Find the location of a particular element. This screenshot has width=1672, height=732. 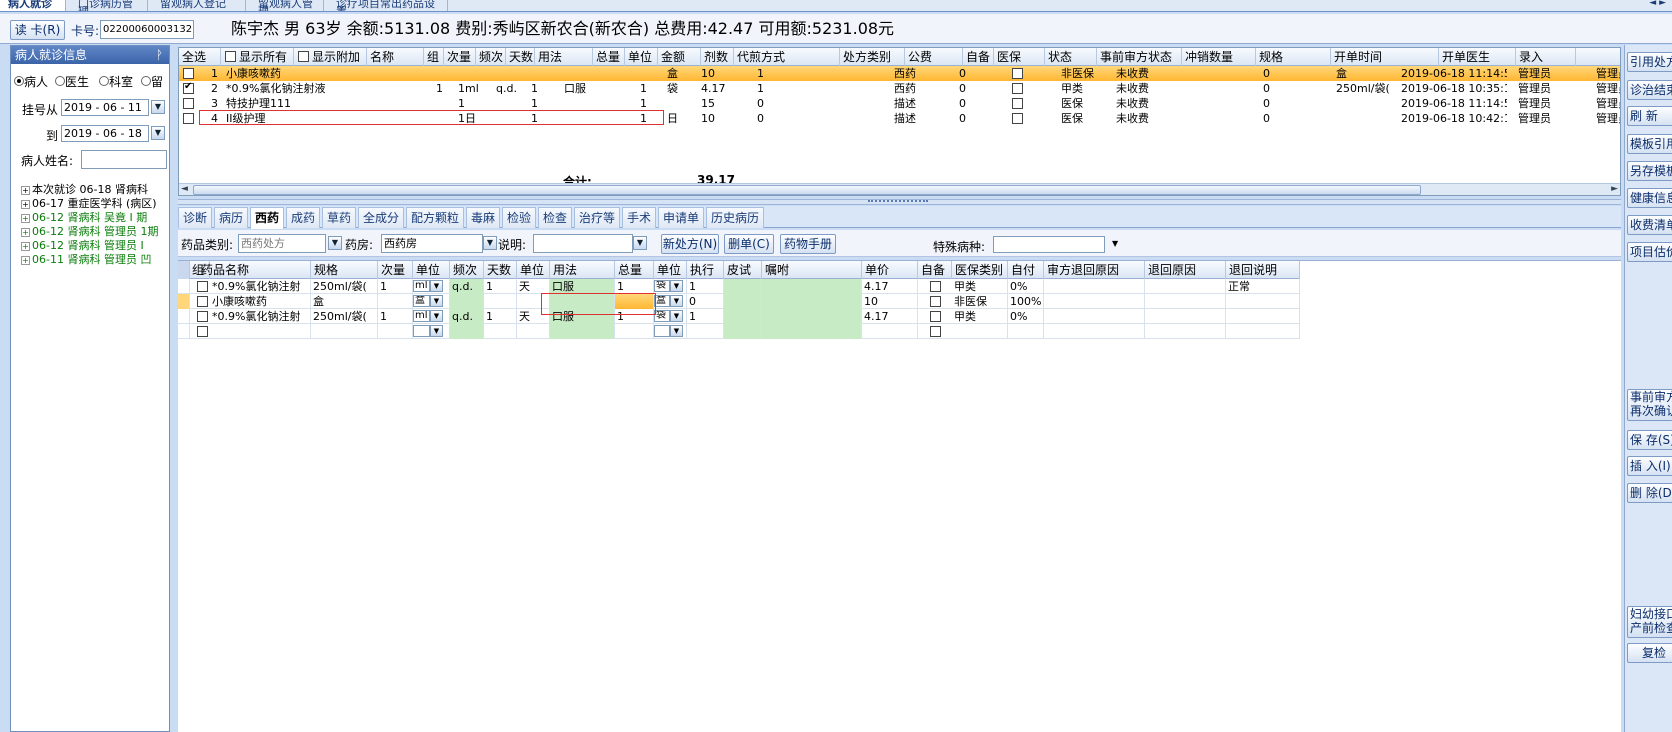

drug-type-select: 西药处方 is located at coordinates (282, 243).